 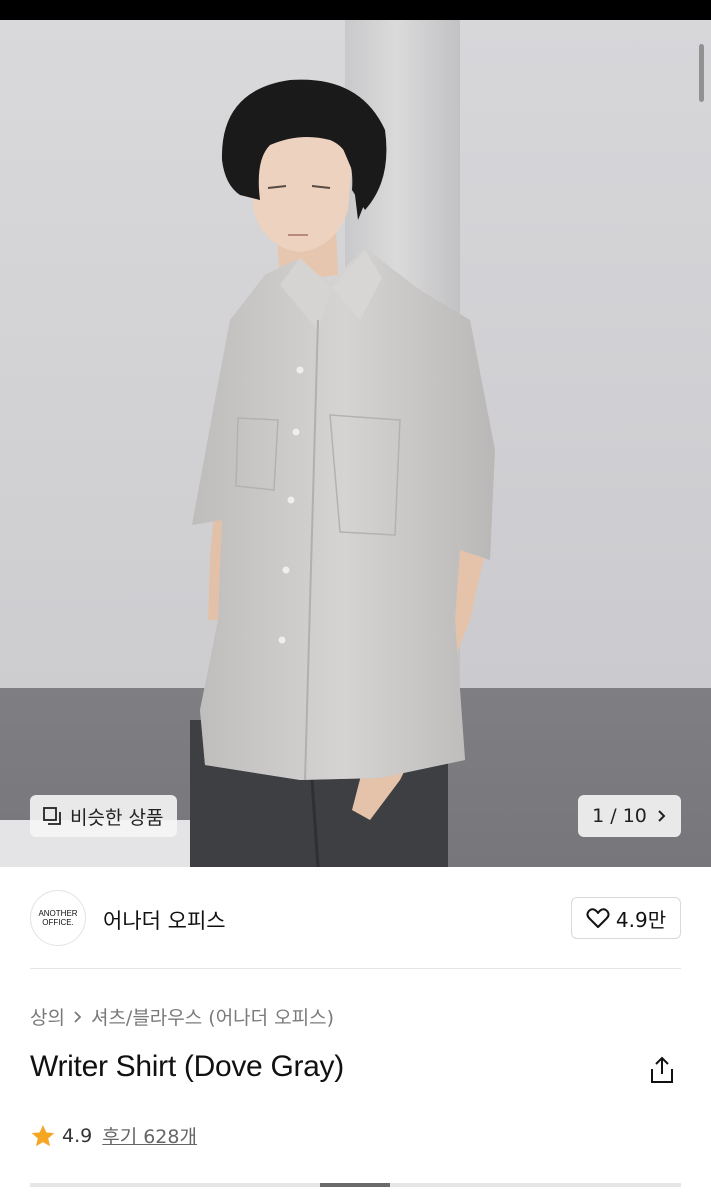 I want to click on product-title: Writer Shirt (Dove Gray), so click(x=187, y=1066).